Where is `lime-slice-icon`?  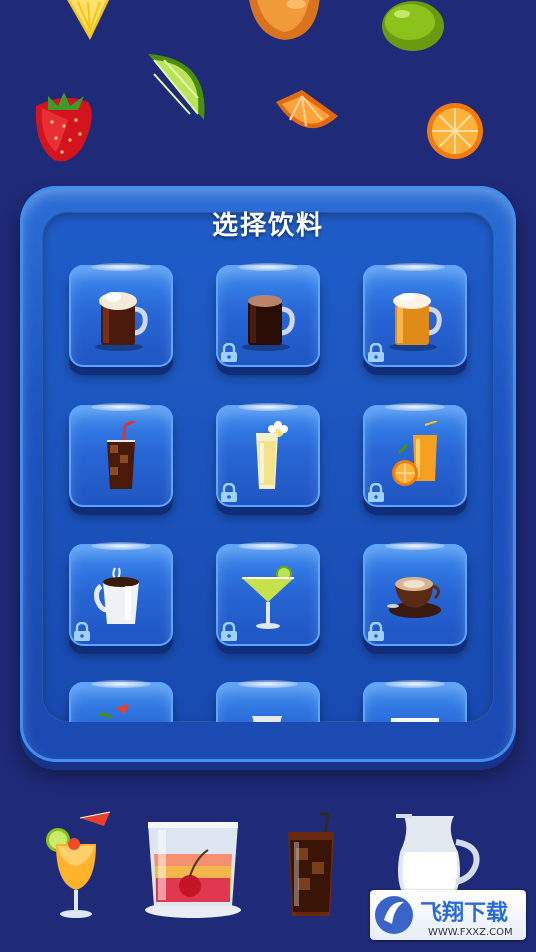 lime-slice-icon is located at coordinates (176, 87).